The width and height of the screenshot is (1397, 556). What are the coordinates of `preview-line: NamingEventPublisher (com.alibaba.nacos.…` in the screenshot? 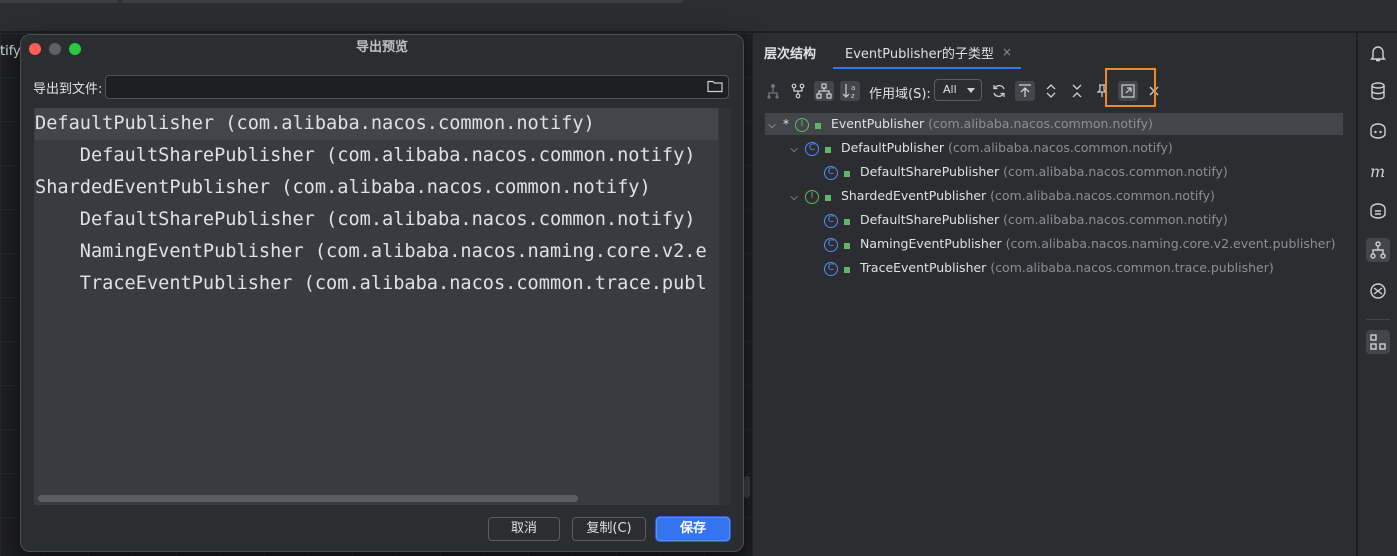 It's located at (371, 251).